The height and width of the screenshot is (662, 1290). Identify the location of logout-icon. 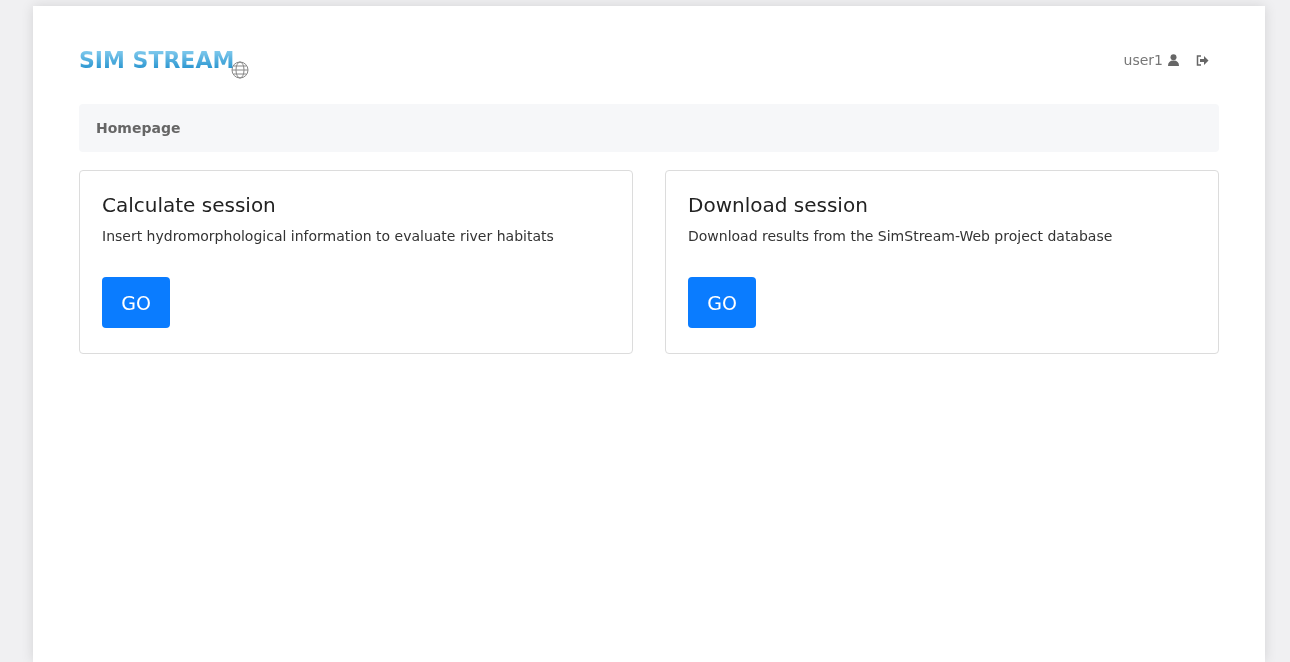
(1202, 60).